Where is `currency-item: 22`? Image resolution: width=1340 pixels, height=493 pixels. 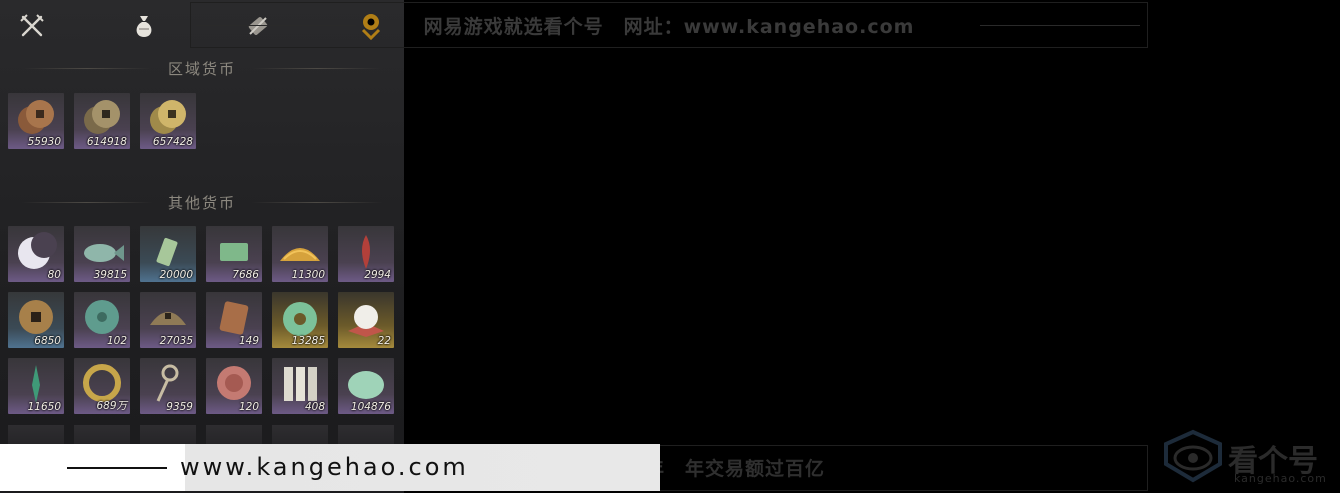 currency-item: 22 is located at coordinates (366, 320).